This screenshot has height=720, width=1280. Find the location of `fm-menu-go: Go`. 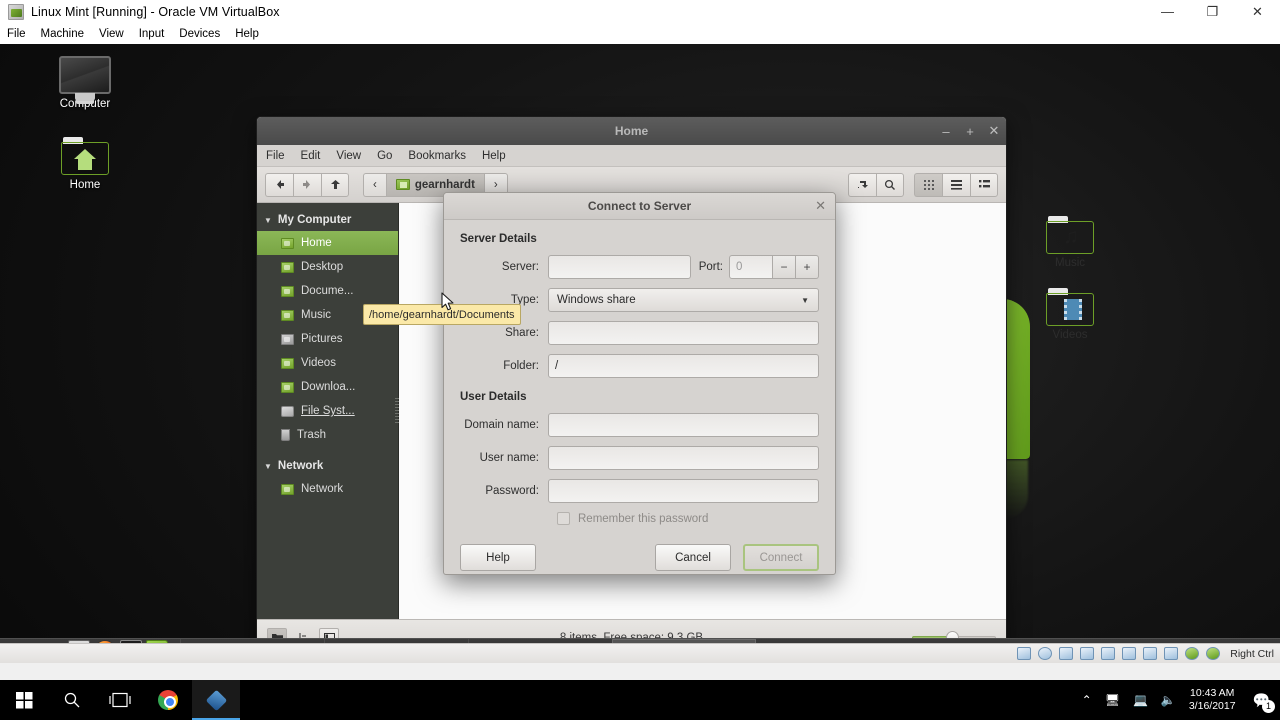

fm-menu-go: Go is located at coordinates (384, 156).